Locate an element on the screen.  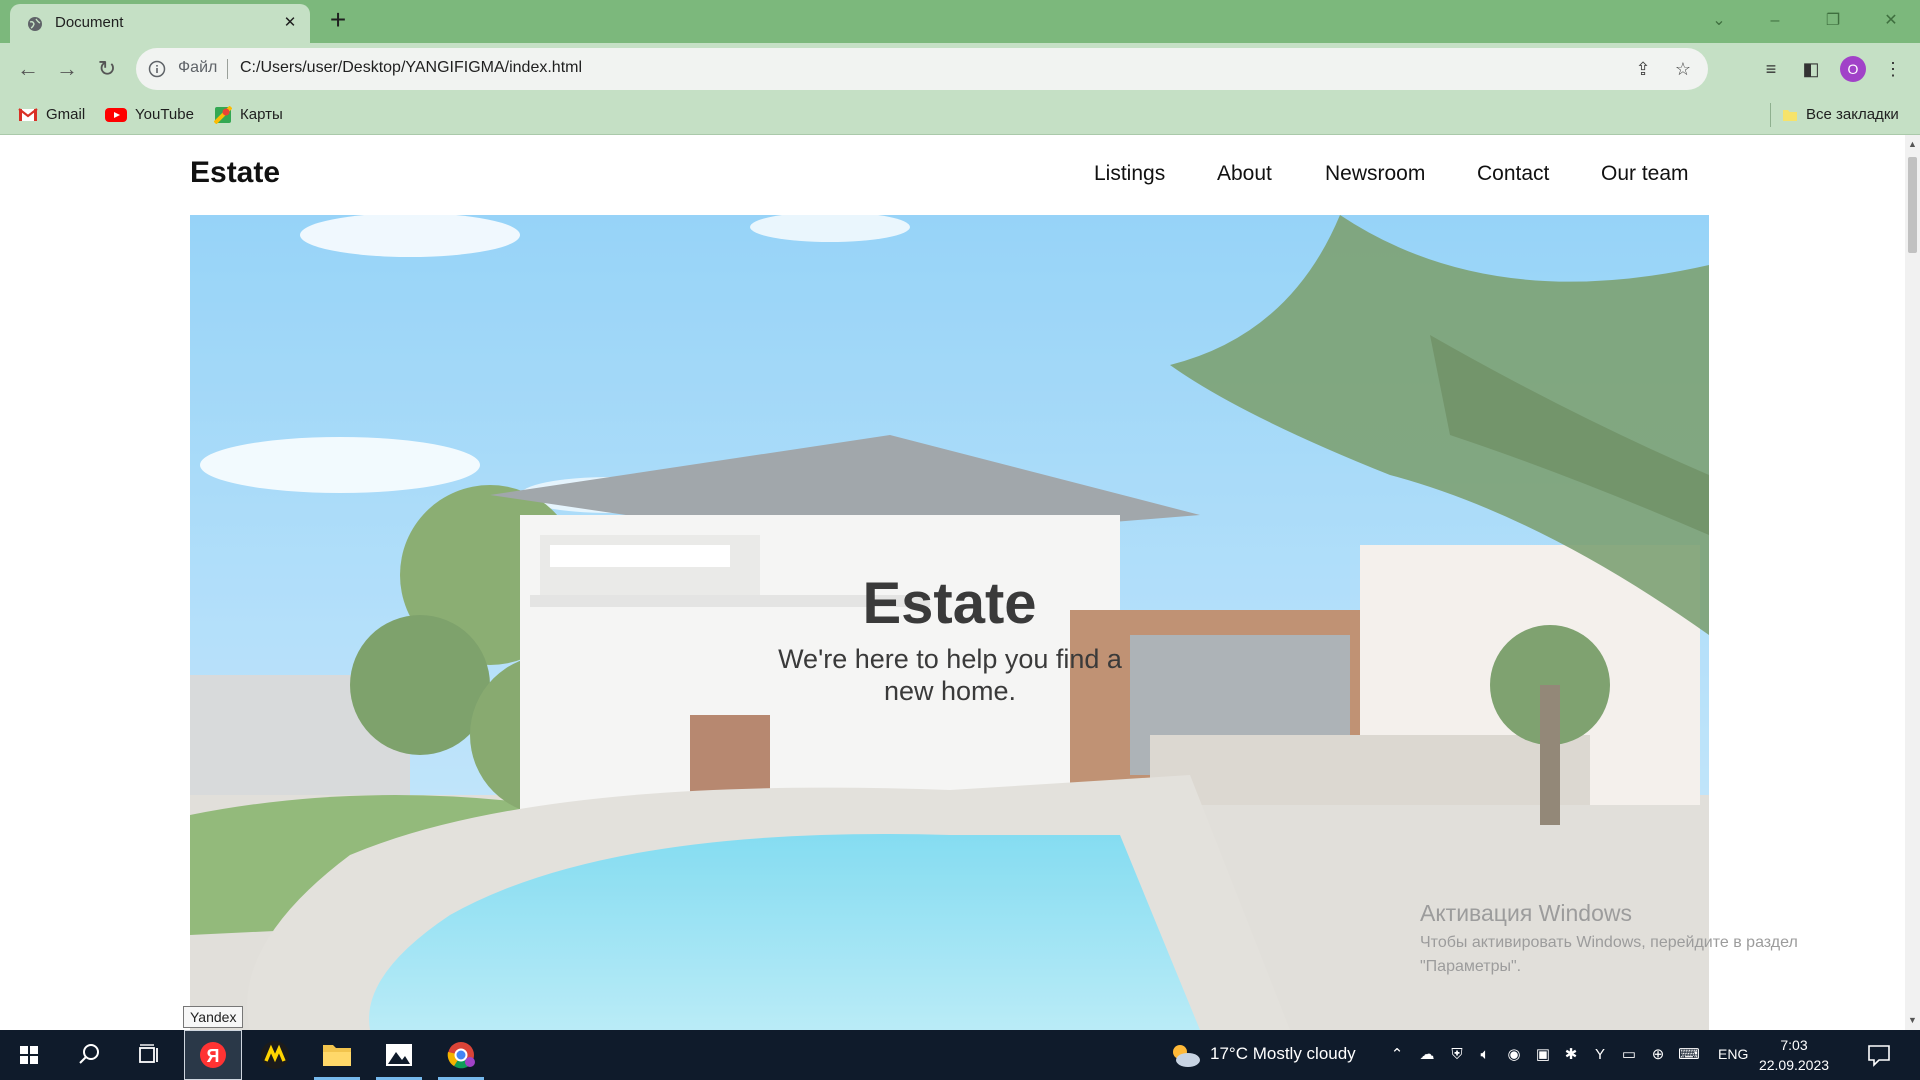
minimize-icon: – is located at coordinates (1775, 21).